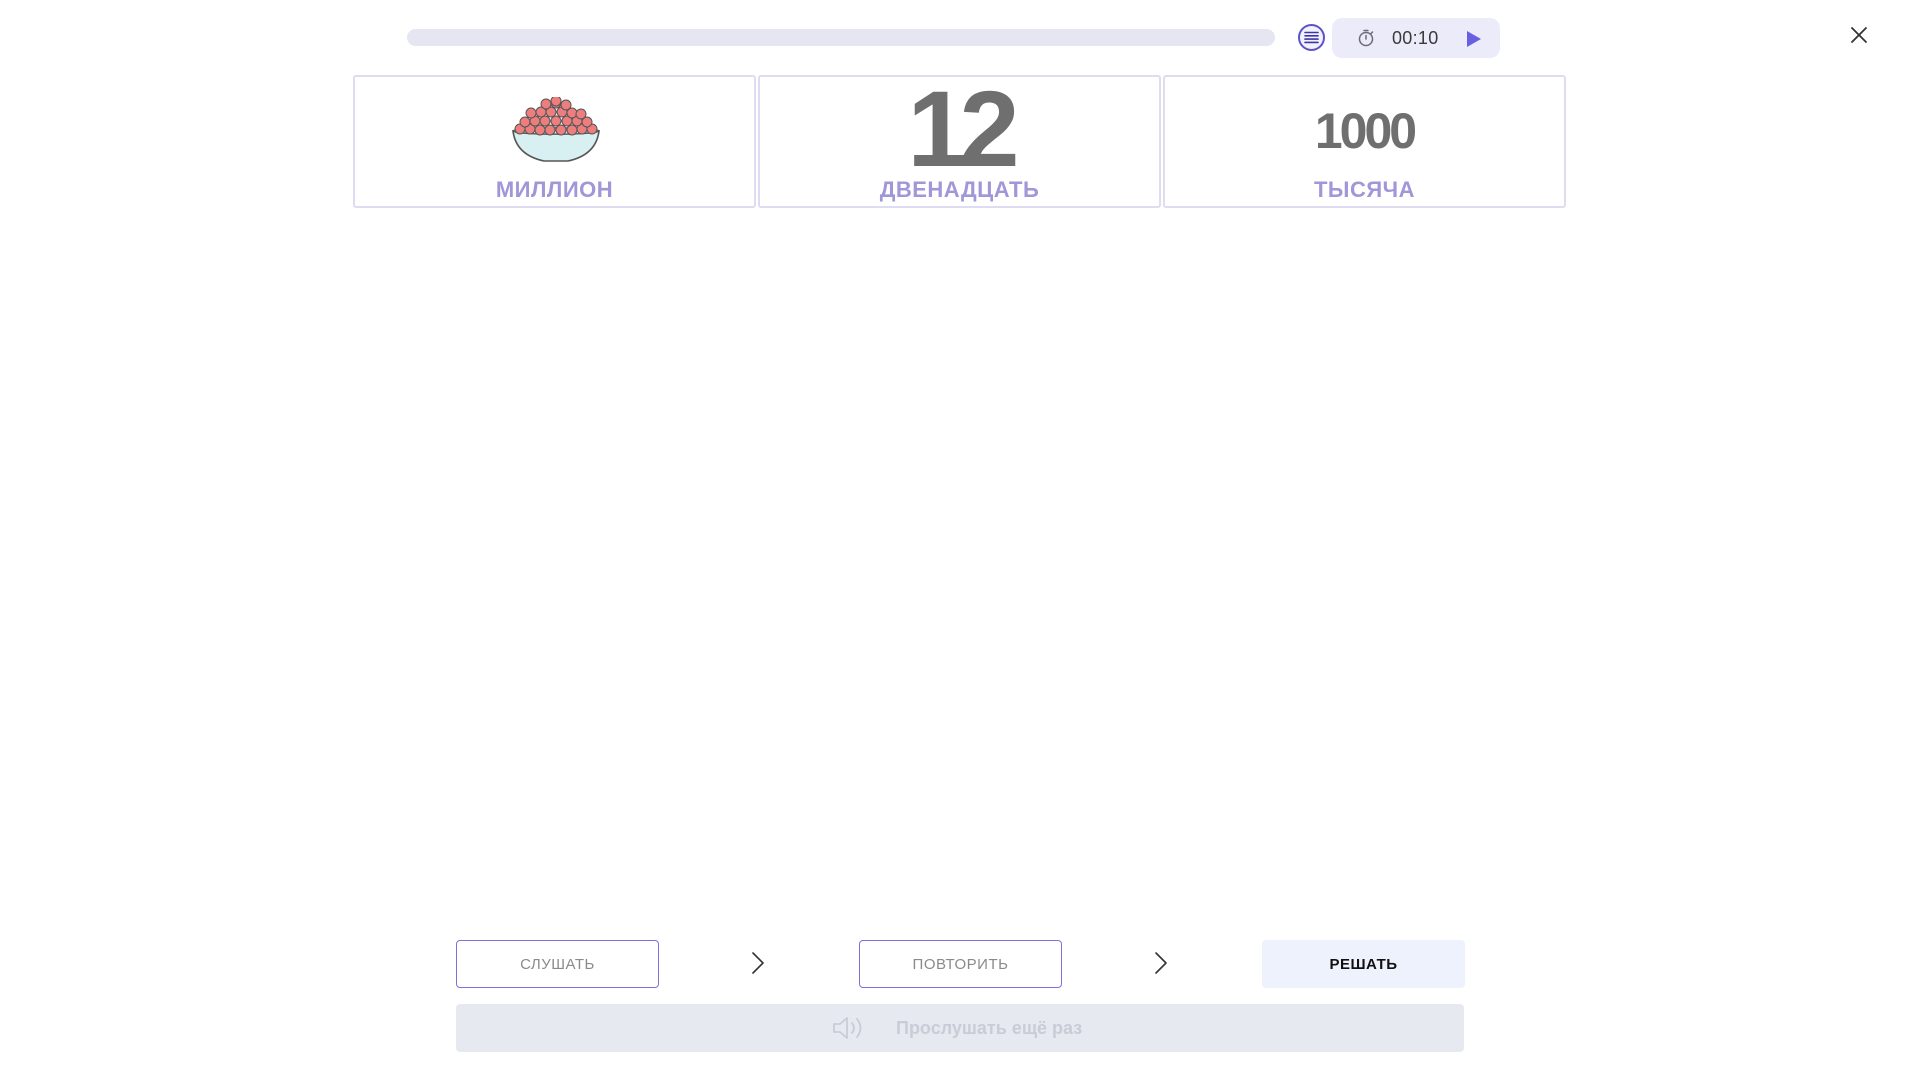  What do you see at coordinates (1363, 964) in the screenshot?
I see `step-solve-button: РЕШАТЬ` at bounding box center [1363, 964].